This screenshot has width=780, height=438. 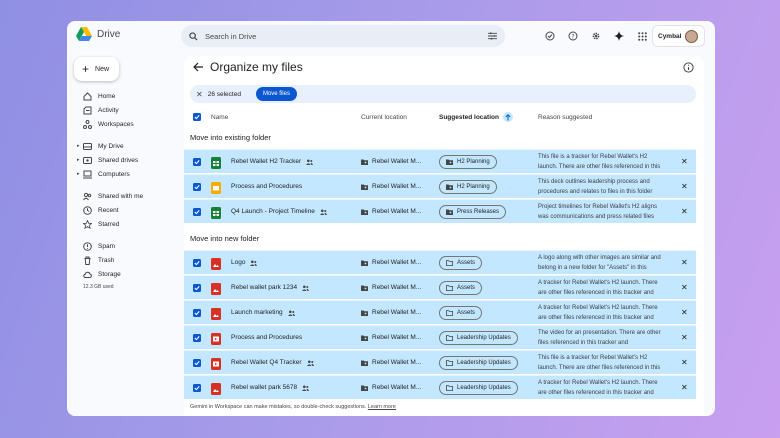 What do you see at coordinates (98, 210) in the screenshot?
I see `sidebar-item-recent: Recent` at bounding box center [98, 210].